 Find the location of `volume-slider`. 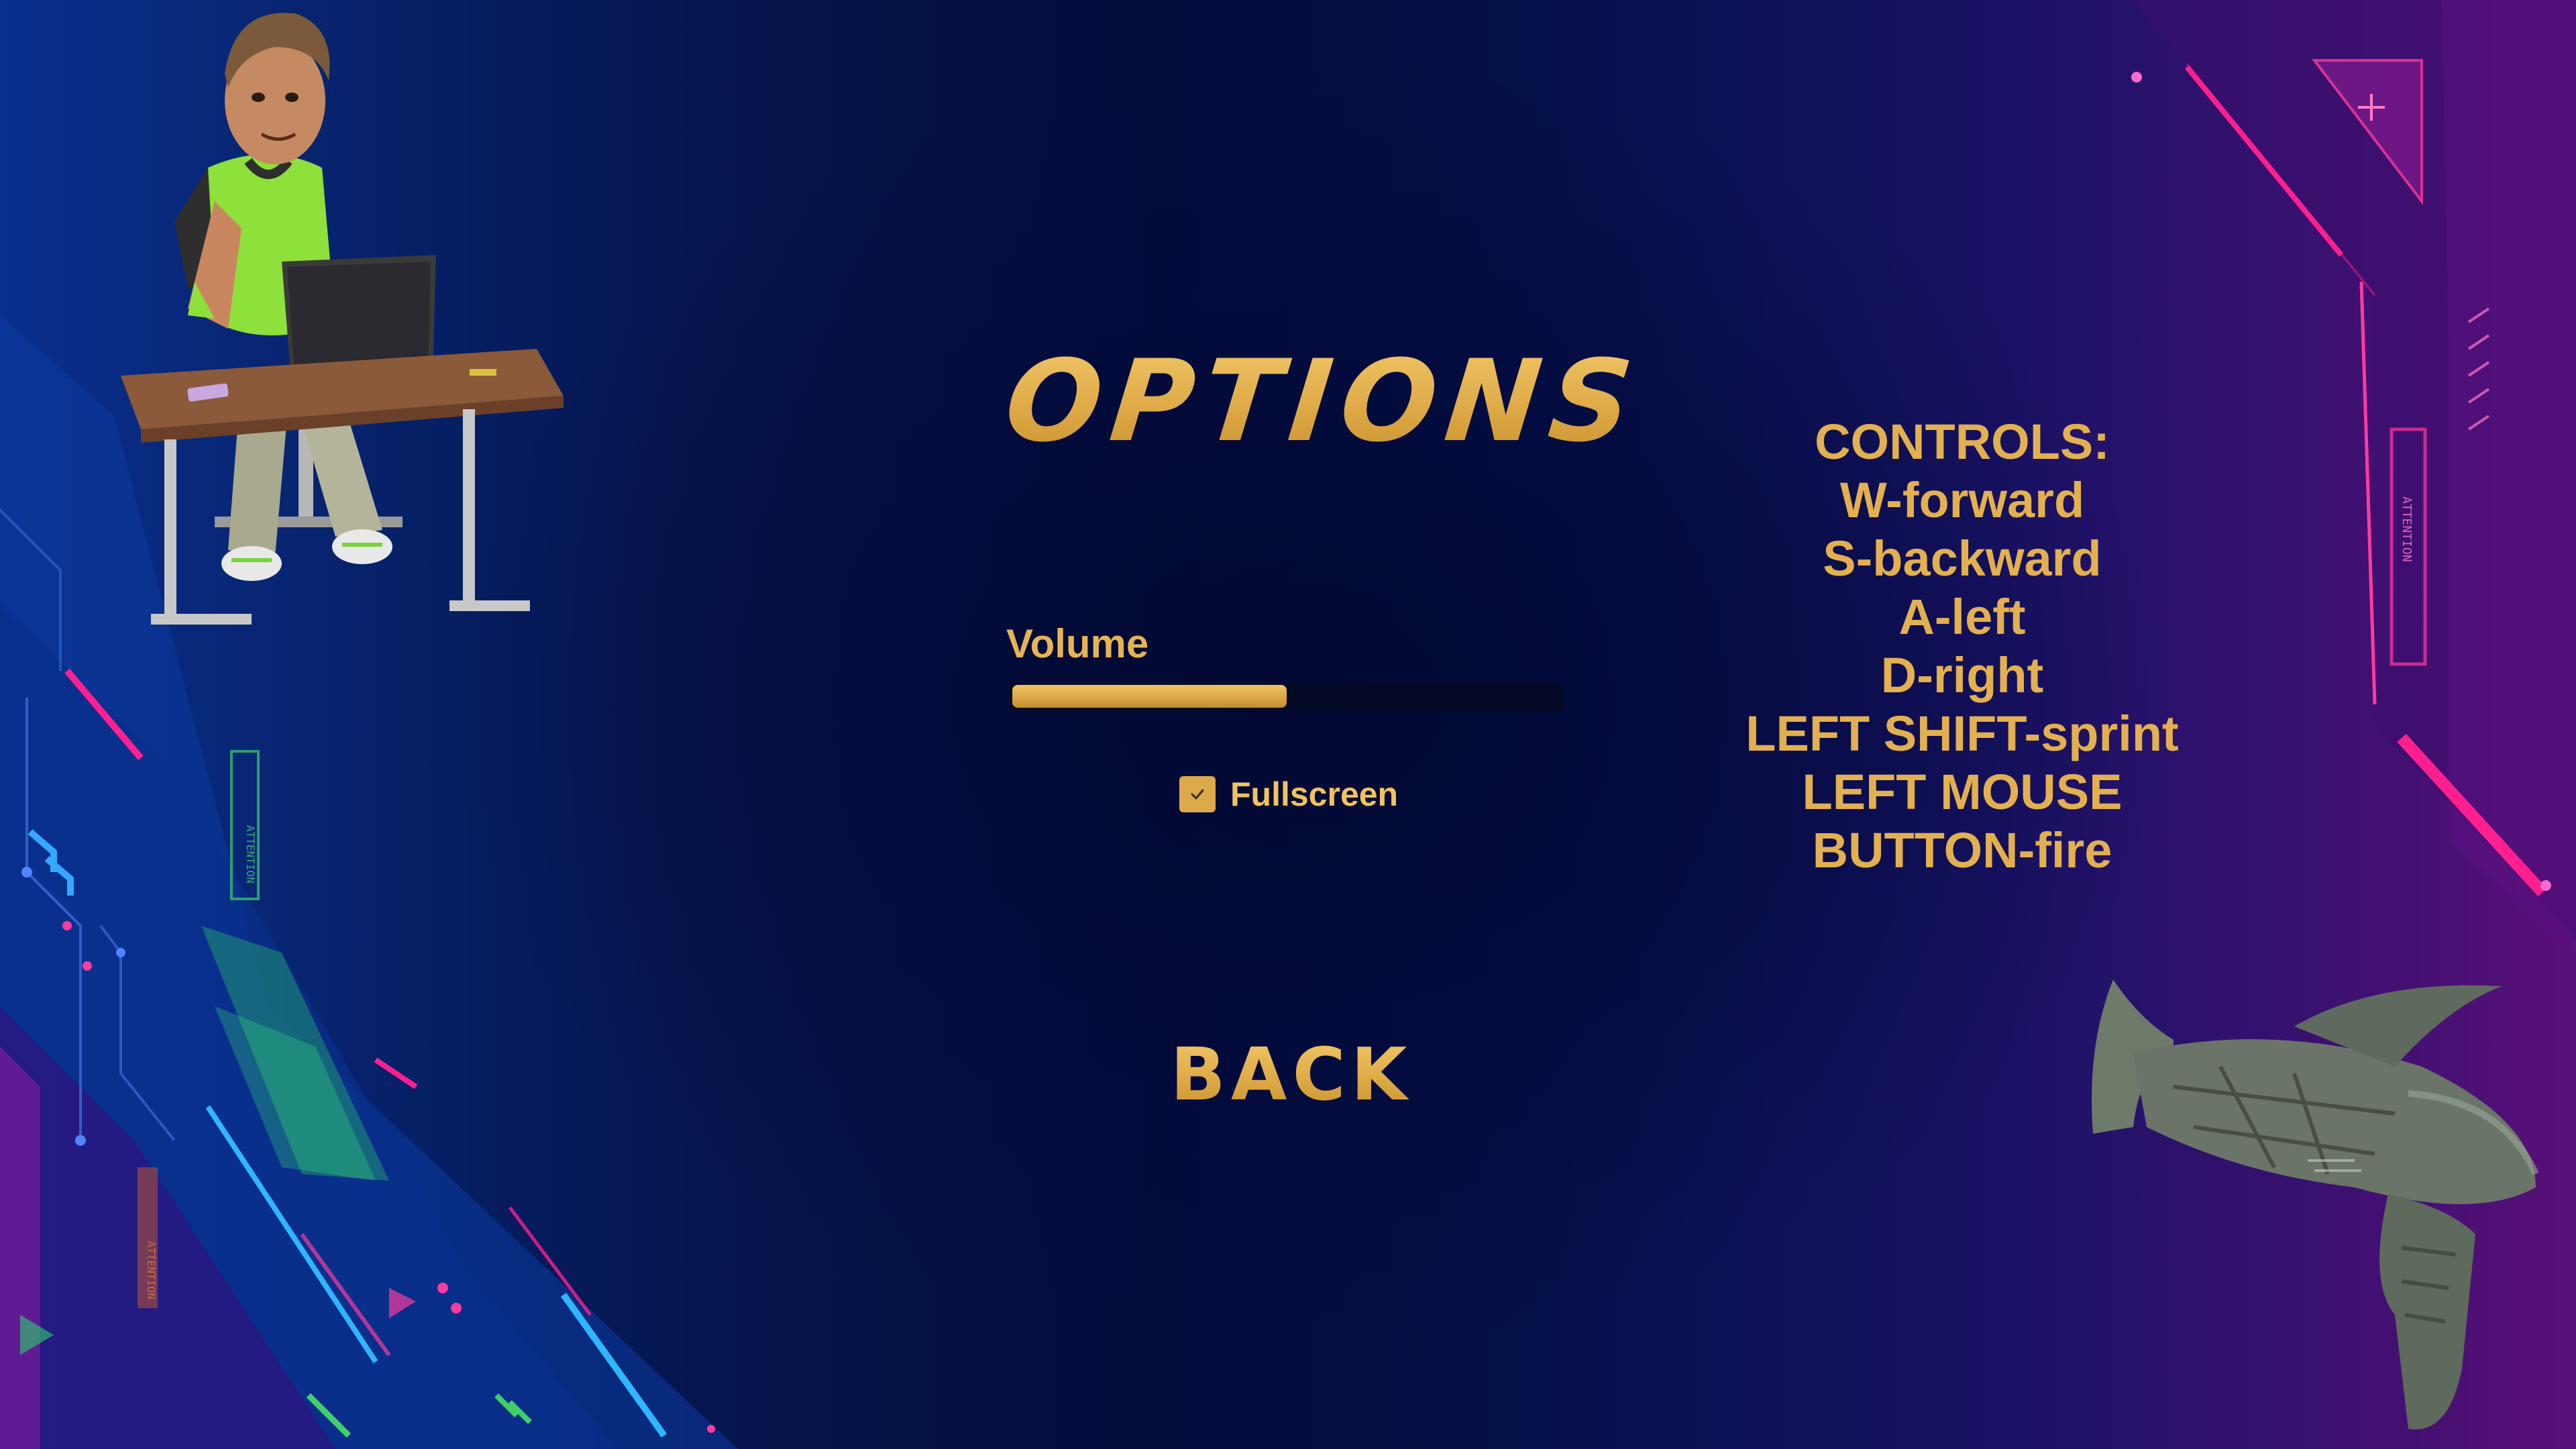

volume-slider is located at coordinates (1286, 697).